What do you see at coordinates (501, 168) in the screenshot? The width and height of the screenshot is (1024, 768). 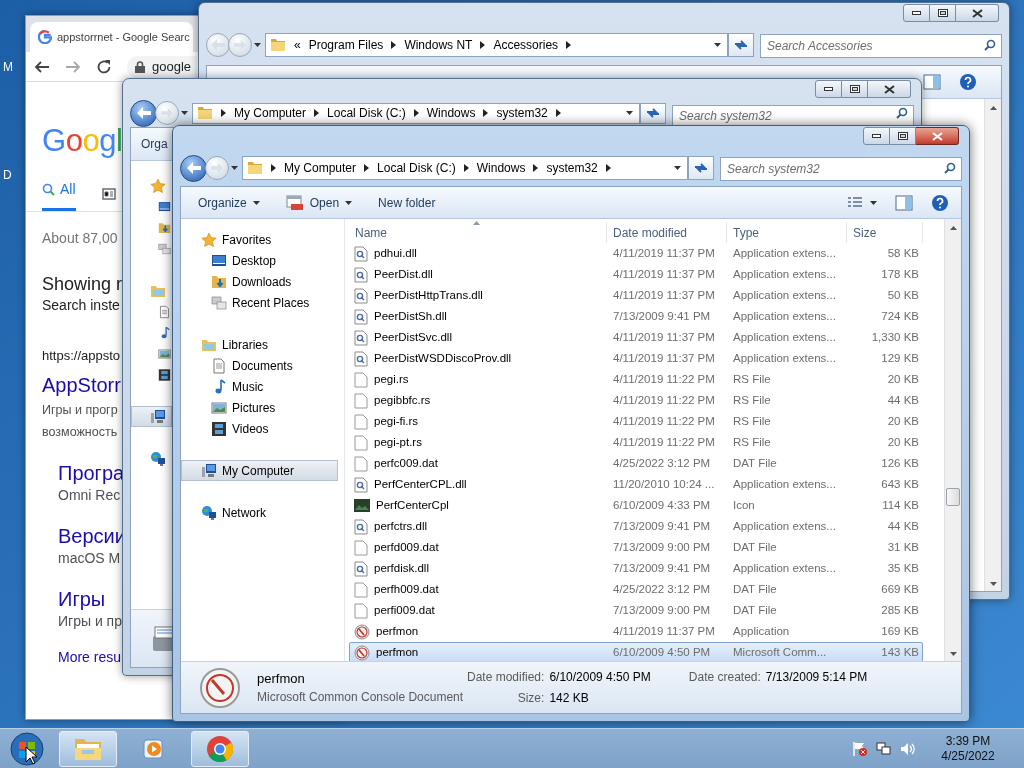 I see `breadcrumb: Windows` at bounding box center [501, 168].